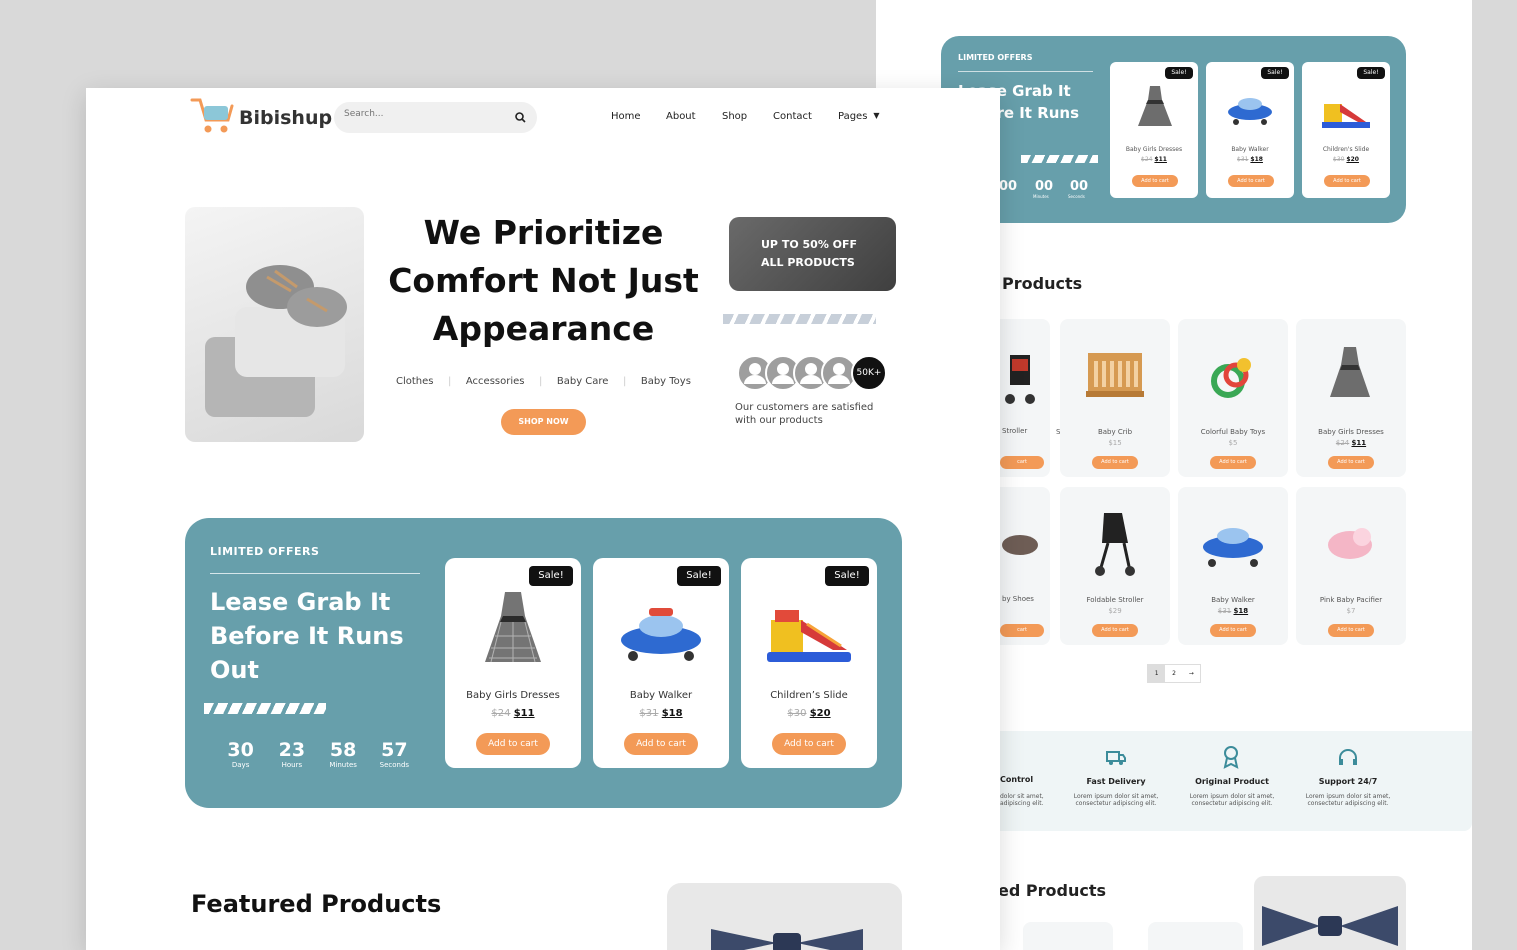 This screenshot has height=950, width=1517. I want to click on product-name: Foldable Stroller, so click(1115, 600).